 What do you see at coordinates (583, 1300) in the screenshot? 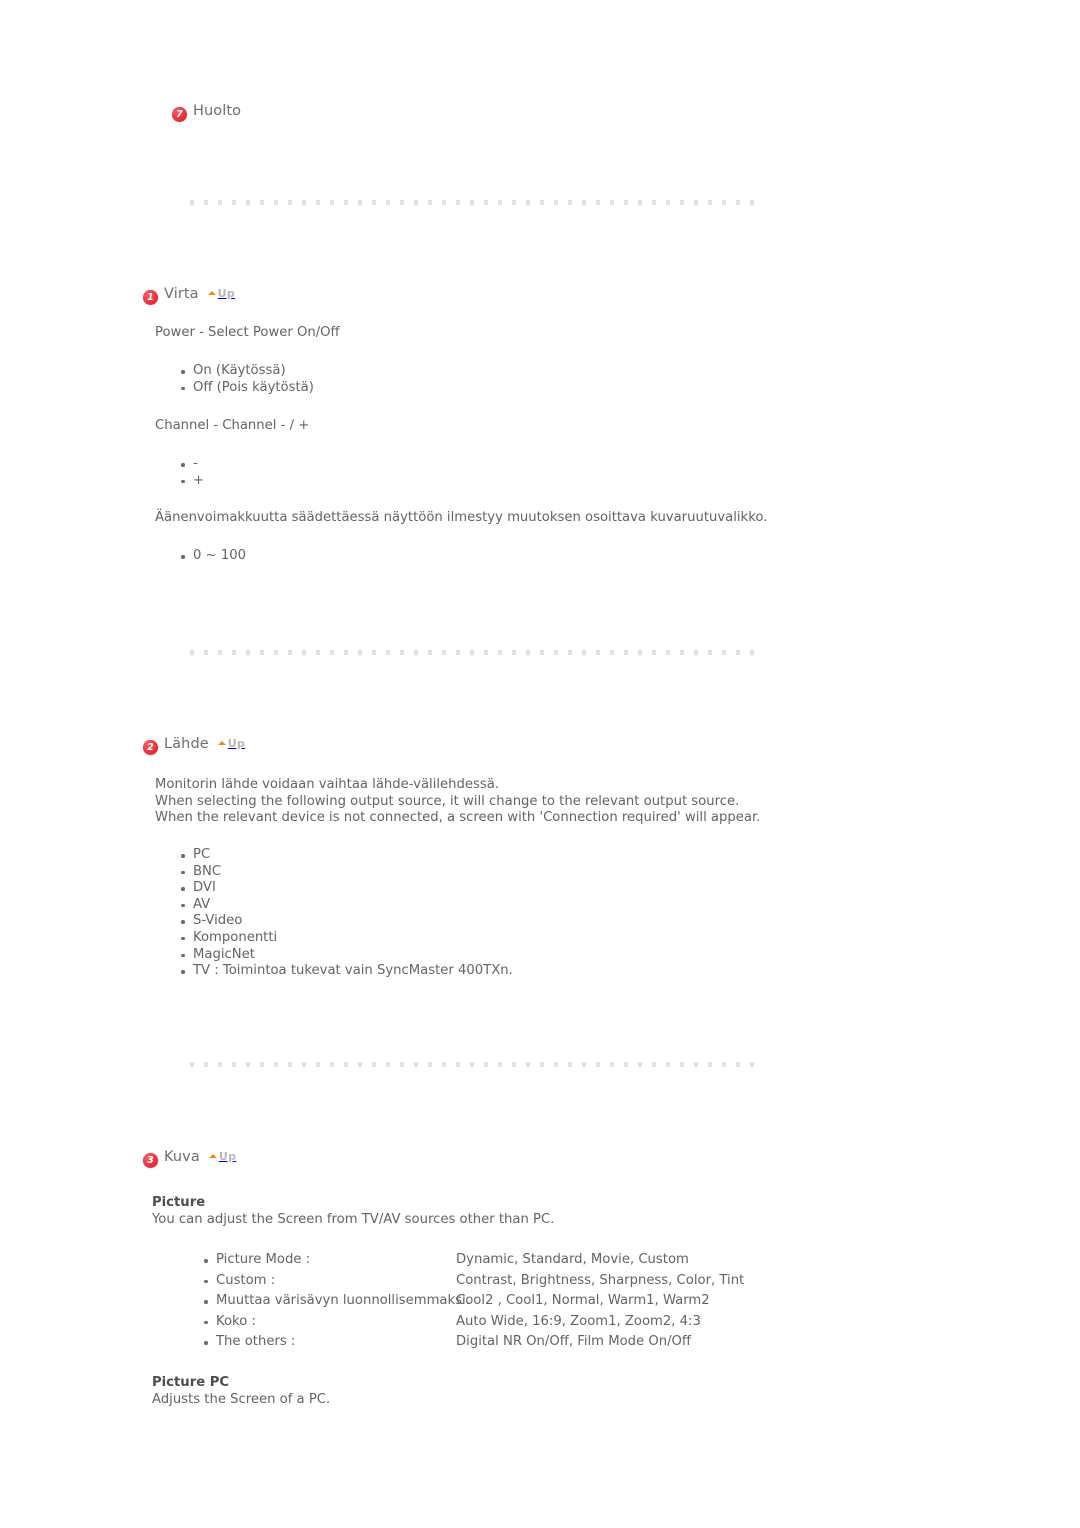
I see `setting-value: Cool2 , Cool1, Normal, Warm1, Warm2` at bounding box center [583, 1300].